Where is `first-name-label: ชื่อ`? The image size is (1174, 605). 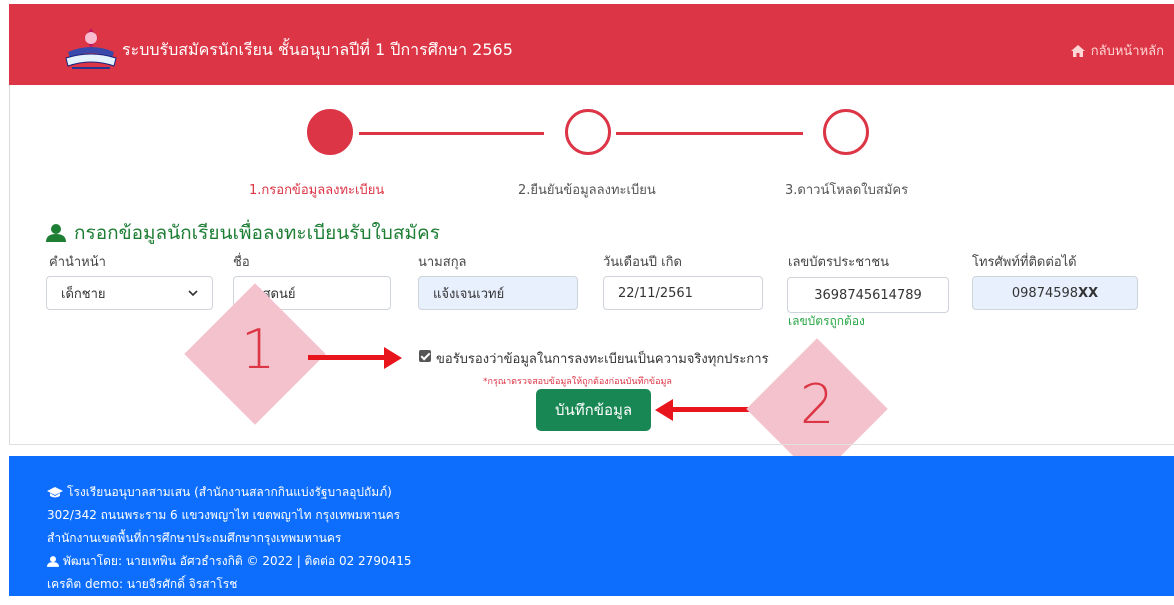 first-name-label: ชื่อ is located at coordinates (241, 262).